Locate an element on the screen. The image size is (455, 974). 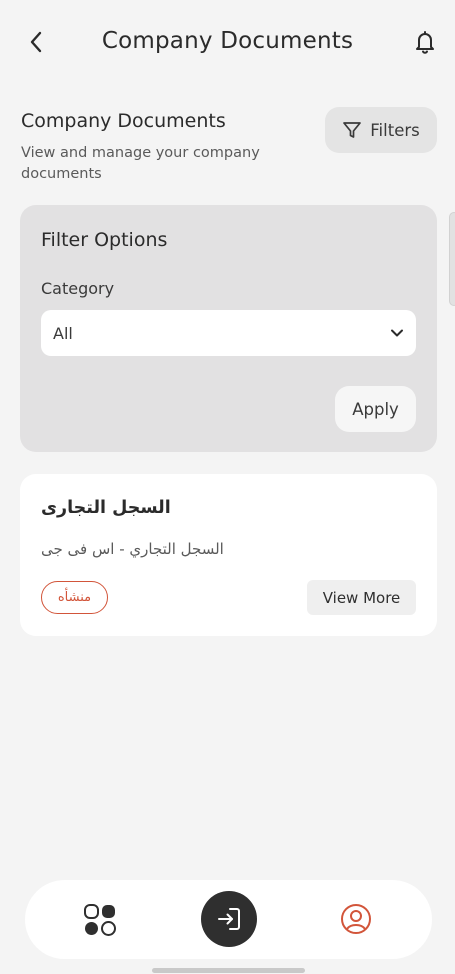
apply-button: Apply is located at coordinates (375, 409).